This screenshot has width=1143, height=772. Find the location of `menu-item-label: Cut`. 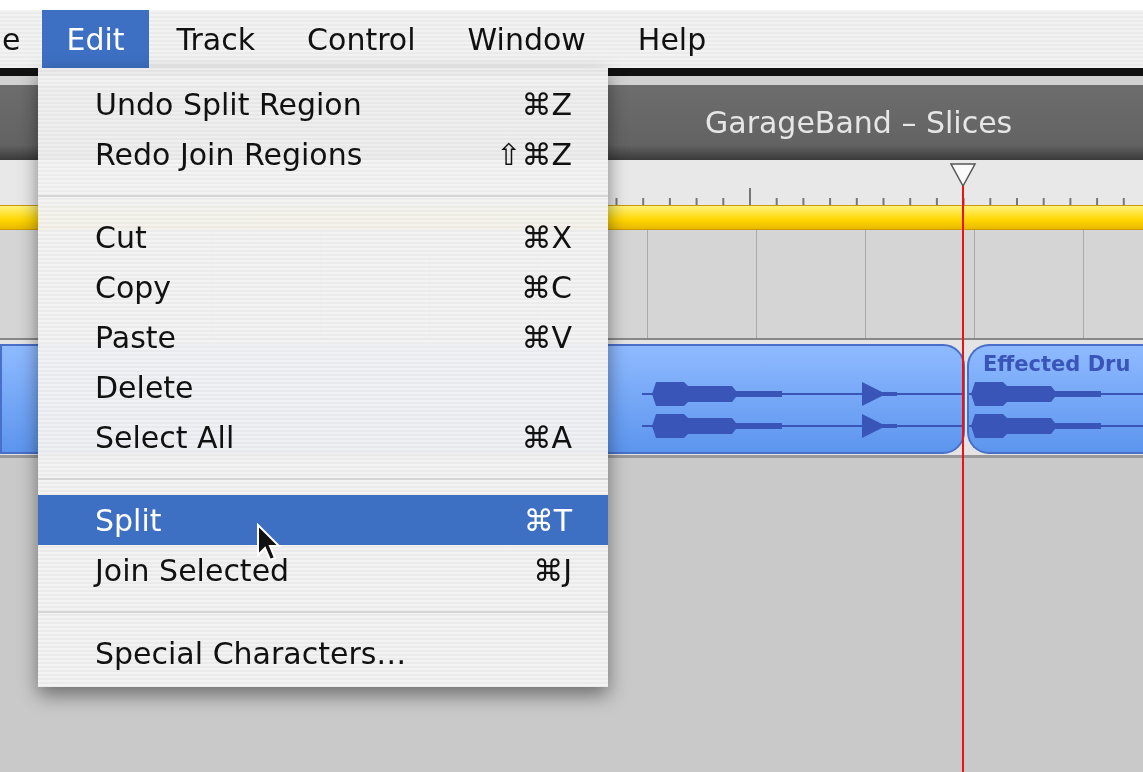

menu-item-label: Cut is located at coordinates (121, 237).